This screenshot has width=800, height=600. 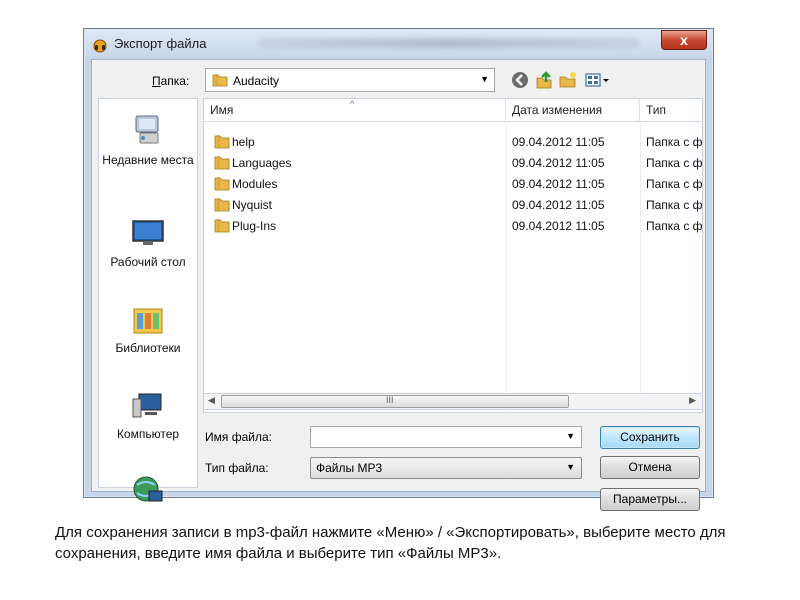 What do you see at coordinates (211, 400) in the screenshot?
I see `scroll-left-icon: ◀` at bounding box center [211, 400].